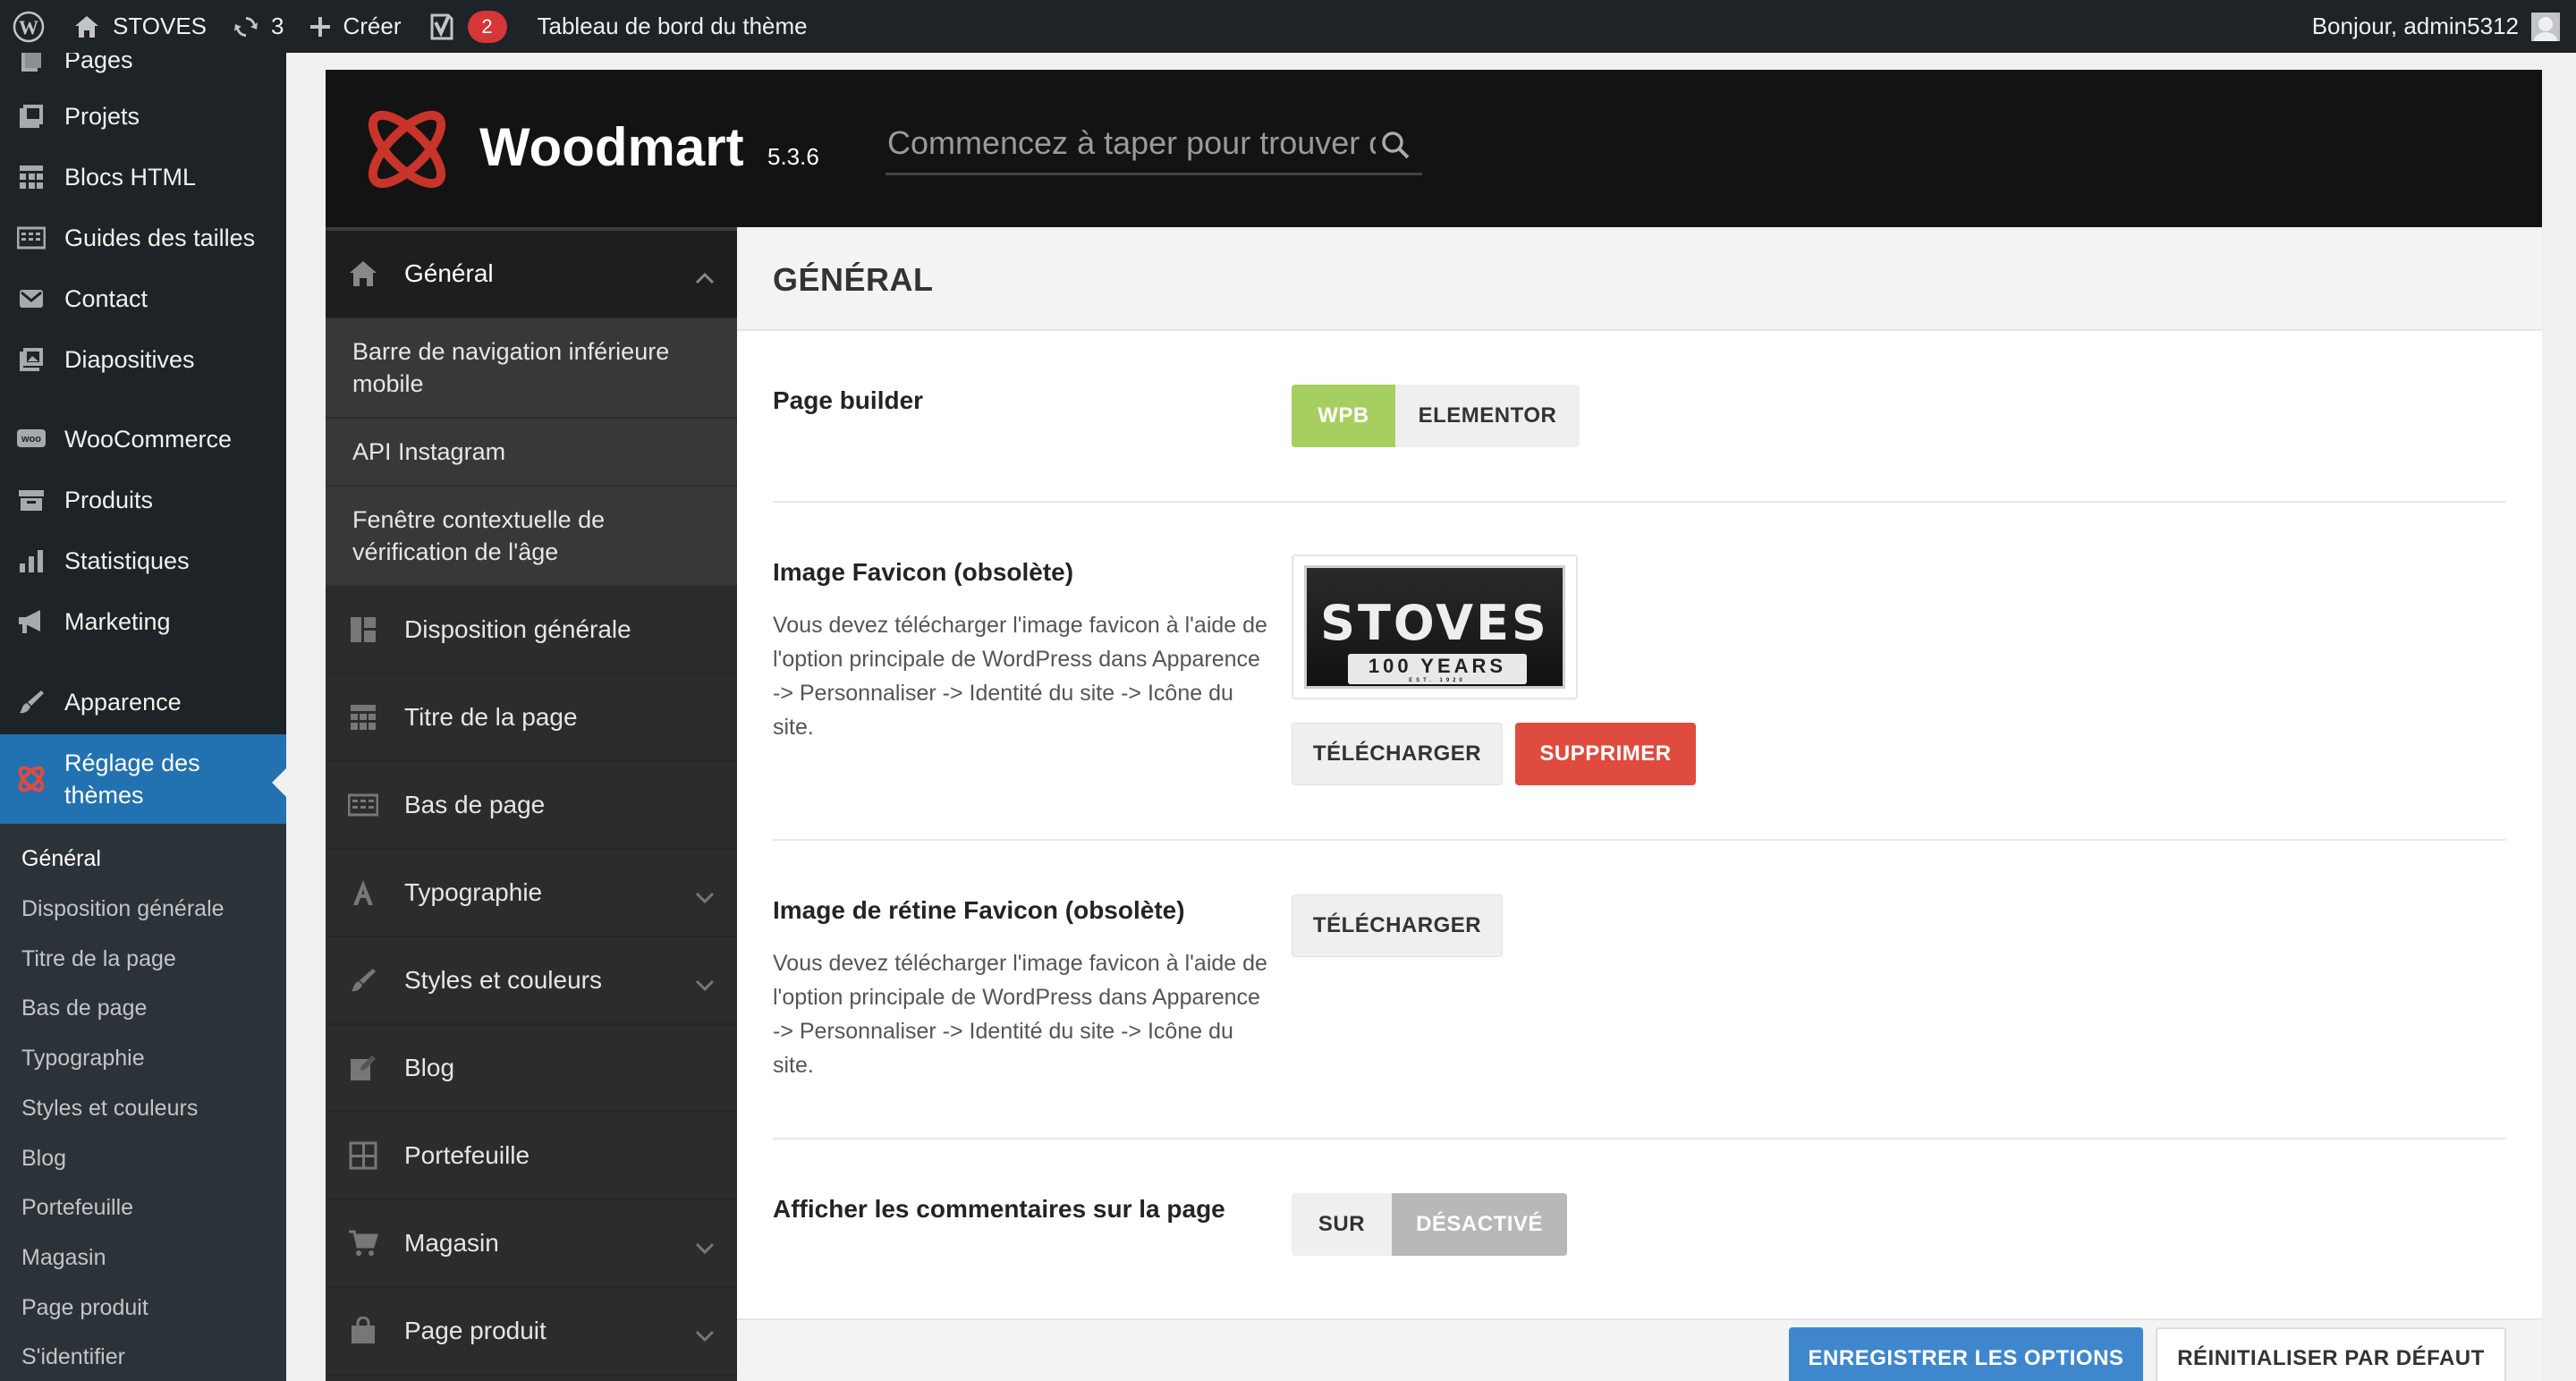 Image resolution: width=2576 pixels, height=1381 pixels. Describe the element at coordinates (1487, 416) in the screenshot. I see `page-builder-option-elementor: ELEMENTOR` at that location.